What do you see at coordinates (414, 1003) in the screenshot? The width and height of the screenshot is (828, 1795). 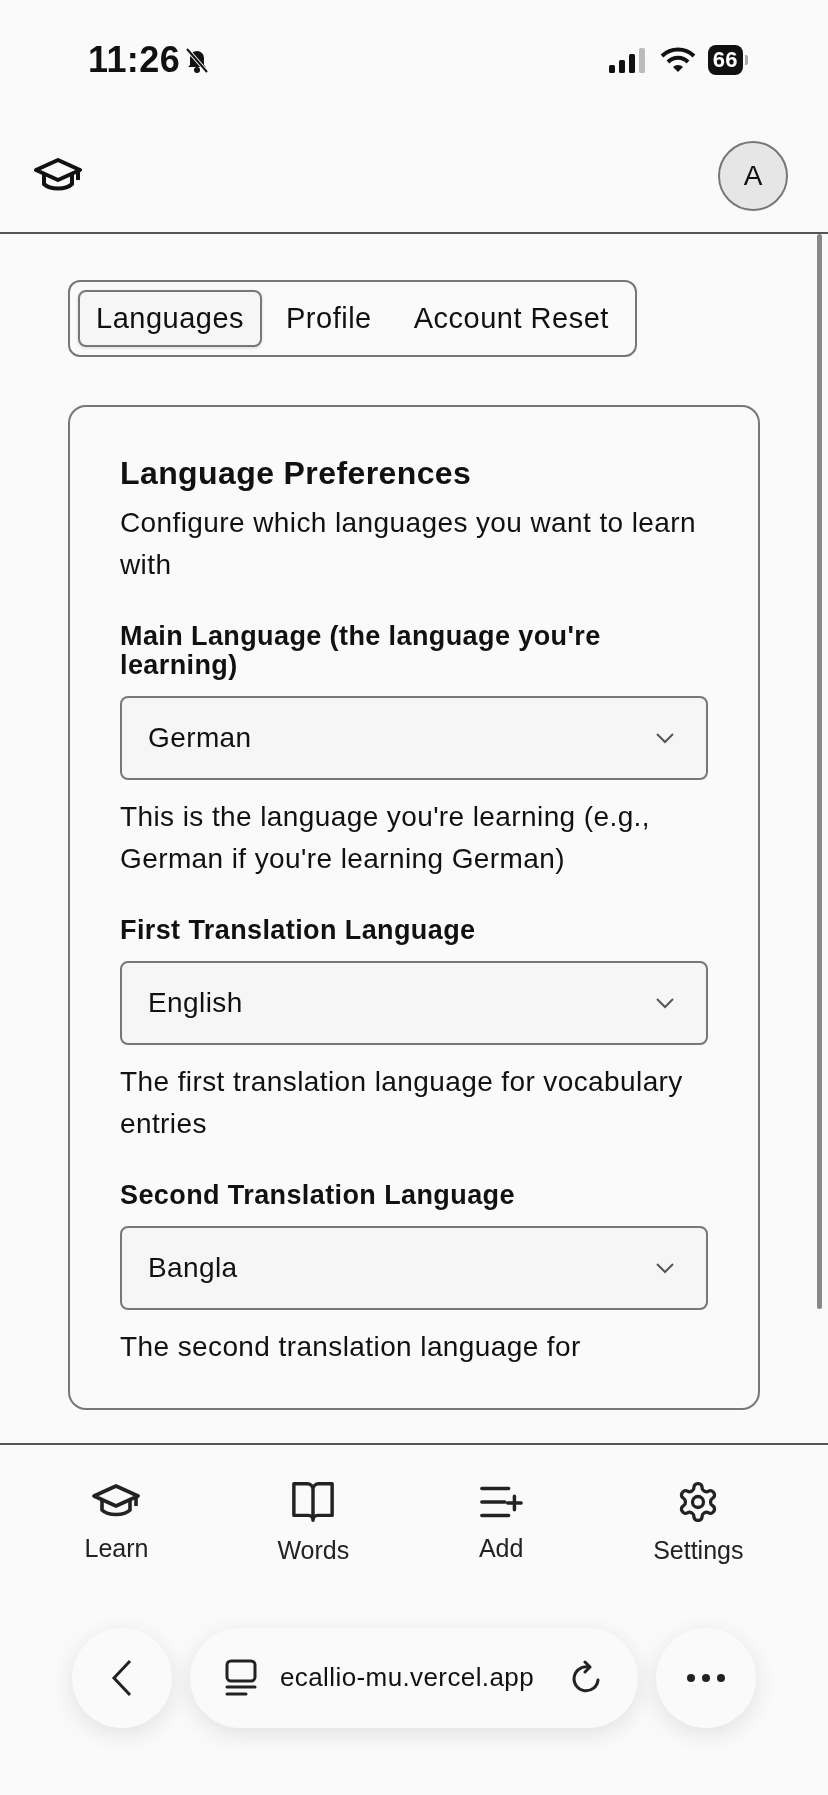 I see `language-select: English` at bounding box center [414, 1003].